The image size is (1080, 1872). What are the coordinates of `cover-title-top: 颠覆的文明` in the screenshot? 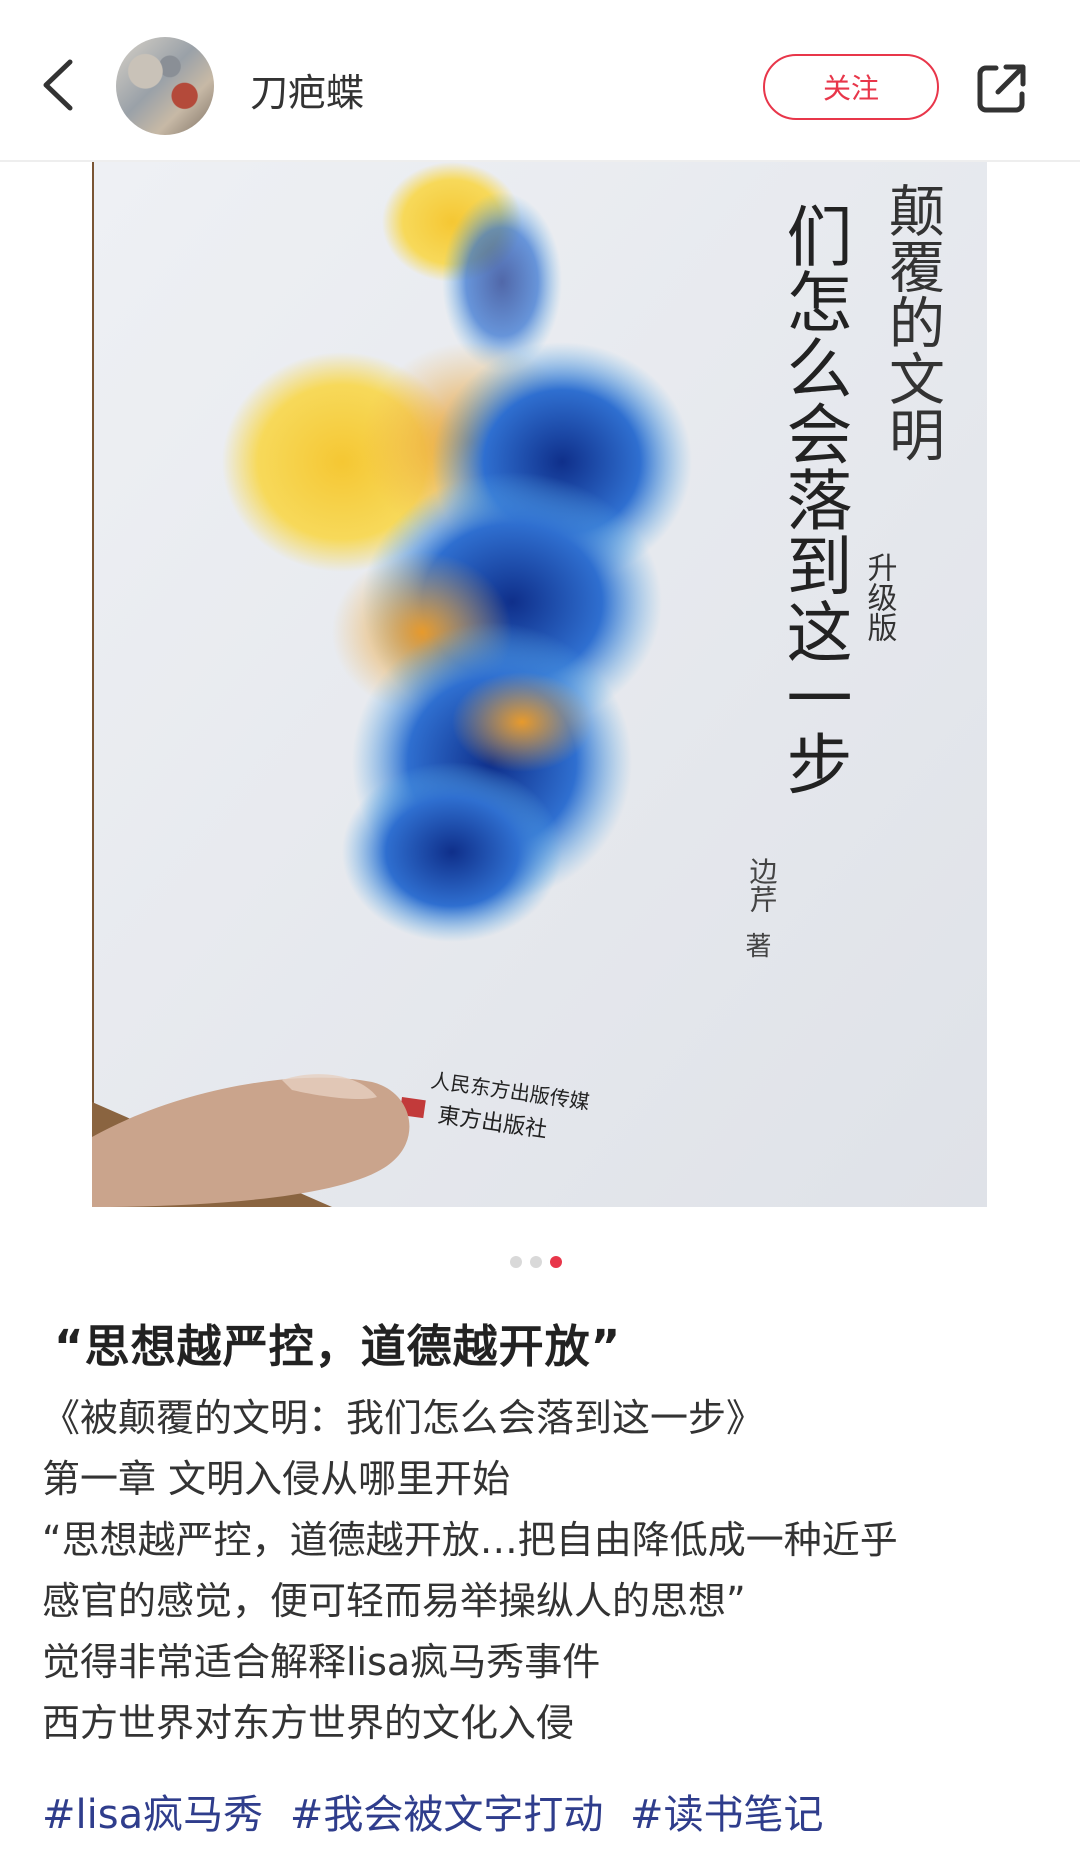 It's located at (912, 322).